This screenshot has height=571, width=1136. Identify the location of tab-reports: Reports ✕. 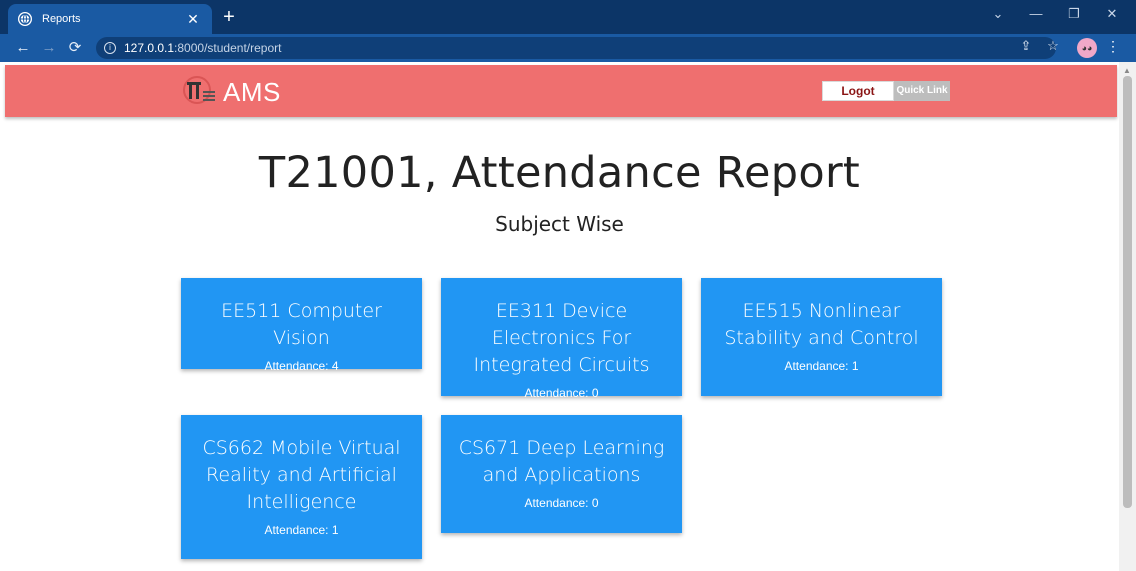
(110, 19).